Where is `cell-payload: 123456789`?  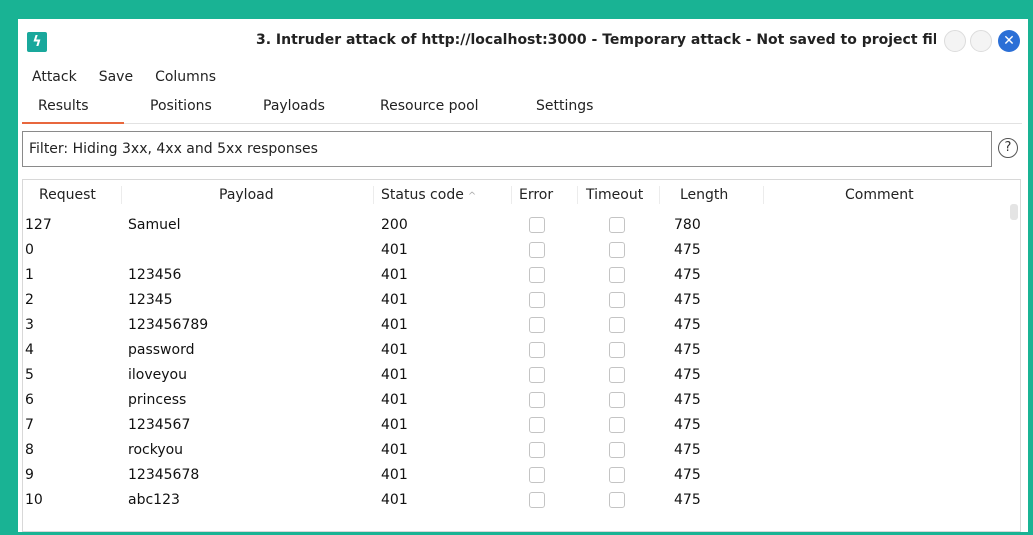 cell-payload: 123456789 is located at coordinates (168, 325).